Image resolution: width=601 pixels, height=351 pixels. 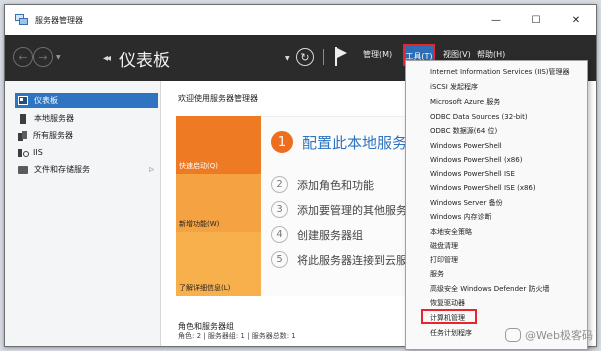 What do you see at coordinates (86, 100) in the screenshot?
I see `sidebar-item-dashboard: 仪表板` at bounding box center [86, 100].